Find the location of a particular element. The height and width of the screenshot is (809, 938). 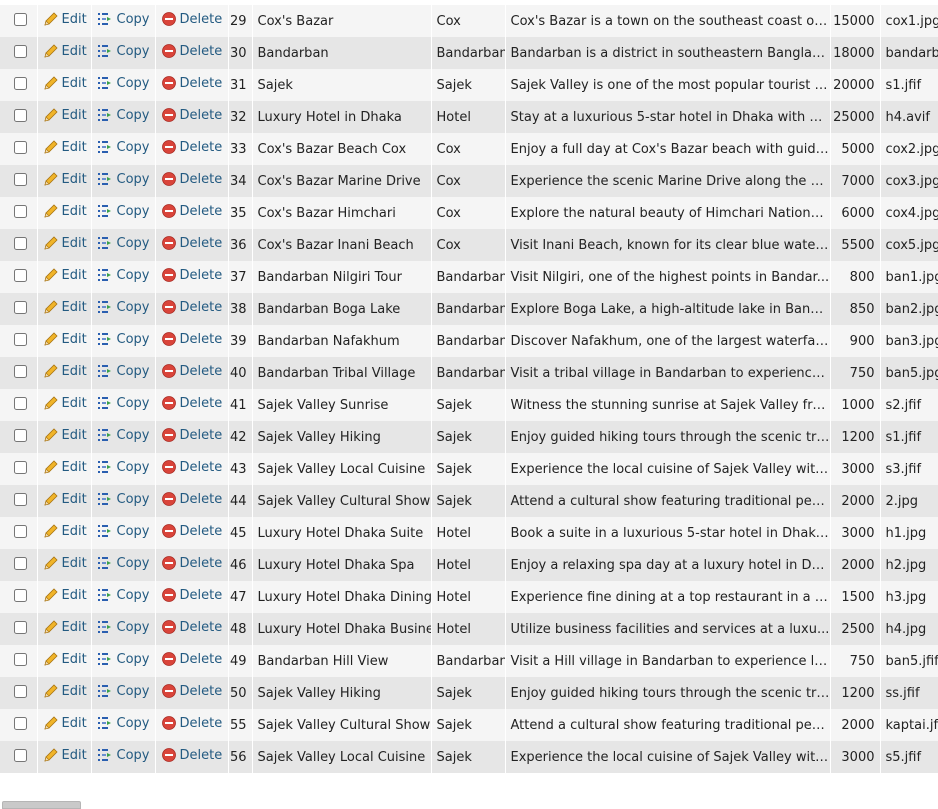

horizontal-scrollbar is located at coordinates (41, 805).